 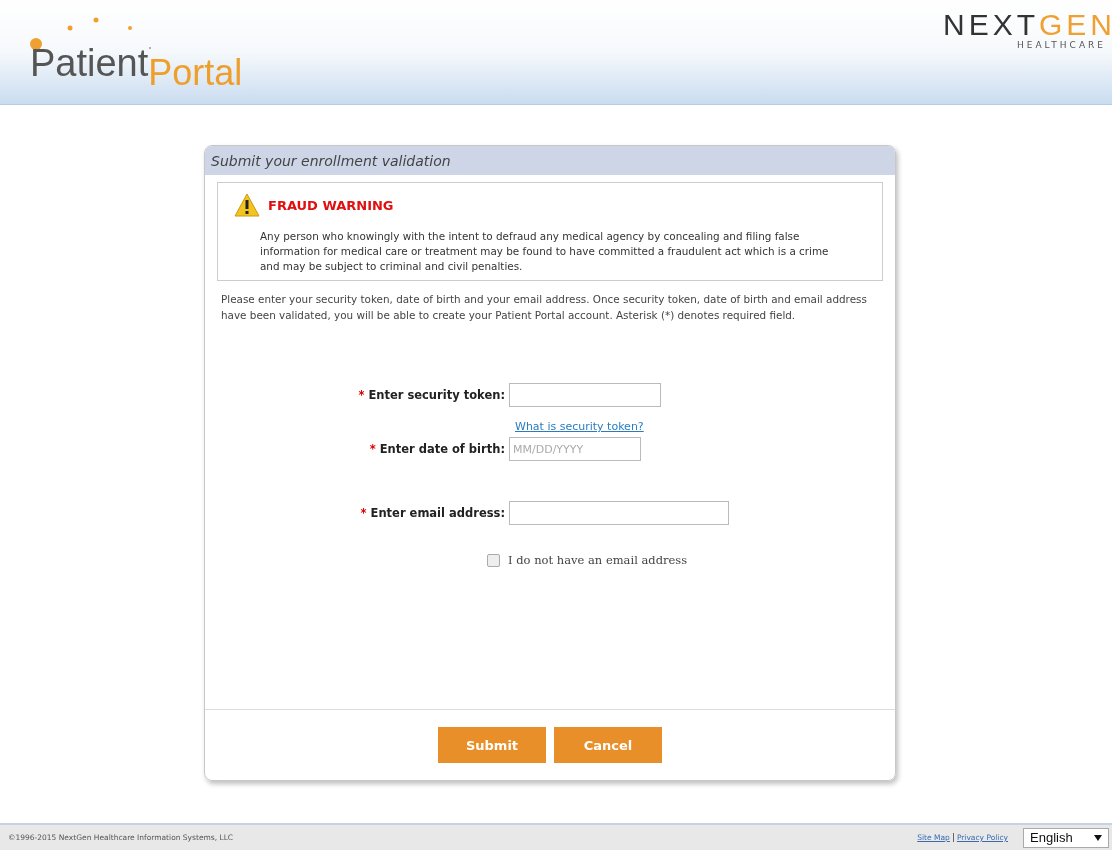 What do you see at coordinates (579, 426) in the screenshot?
I see `help-link: What is security token?` at bounding box center [579, 426].